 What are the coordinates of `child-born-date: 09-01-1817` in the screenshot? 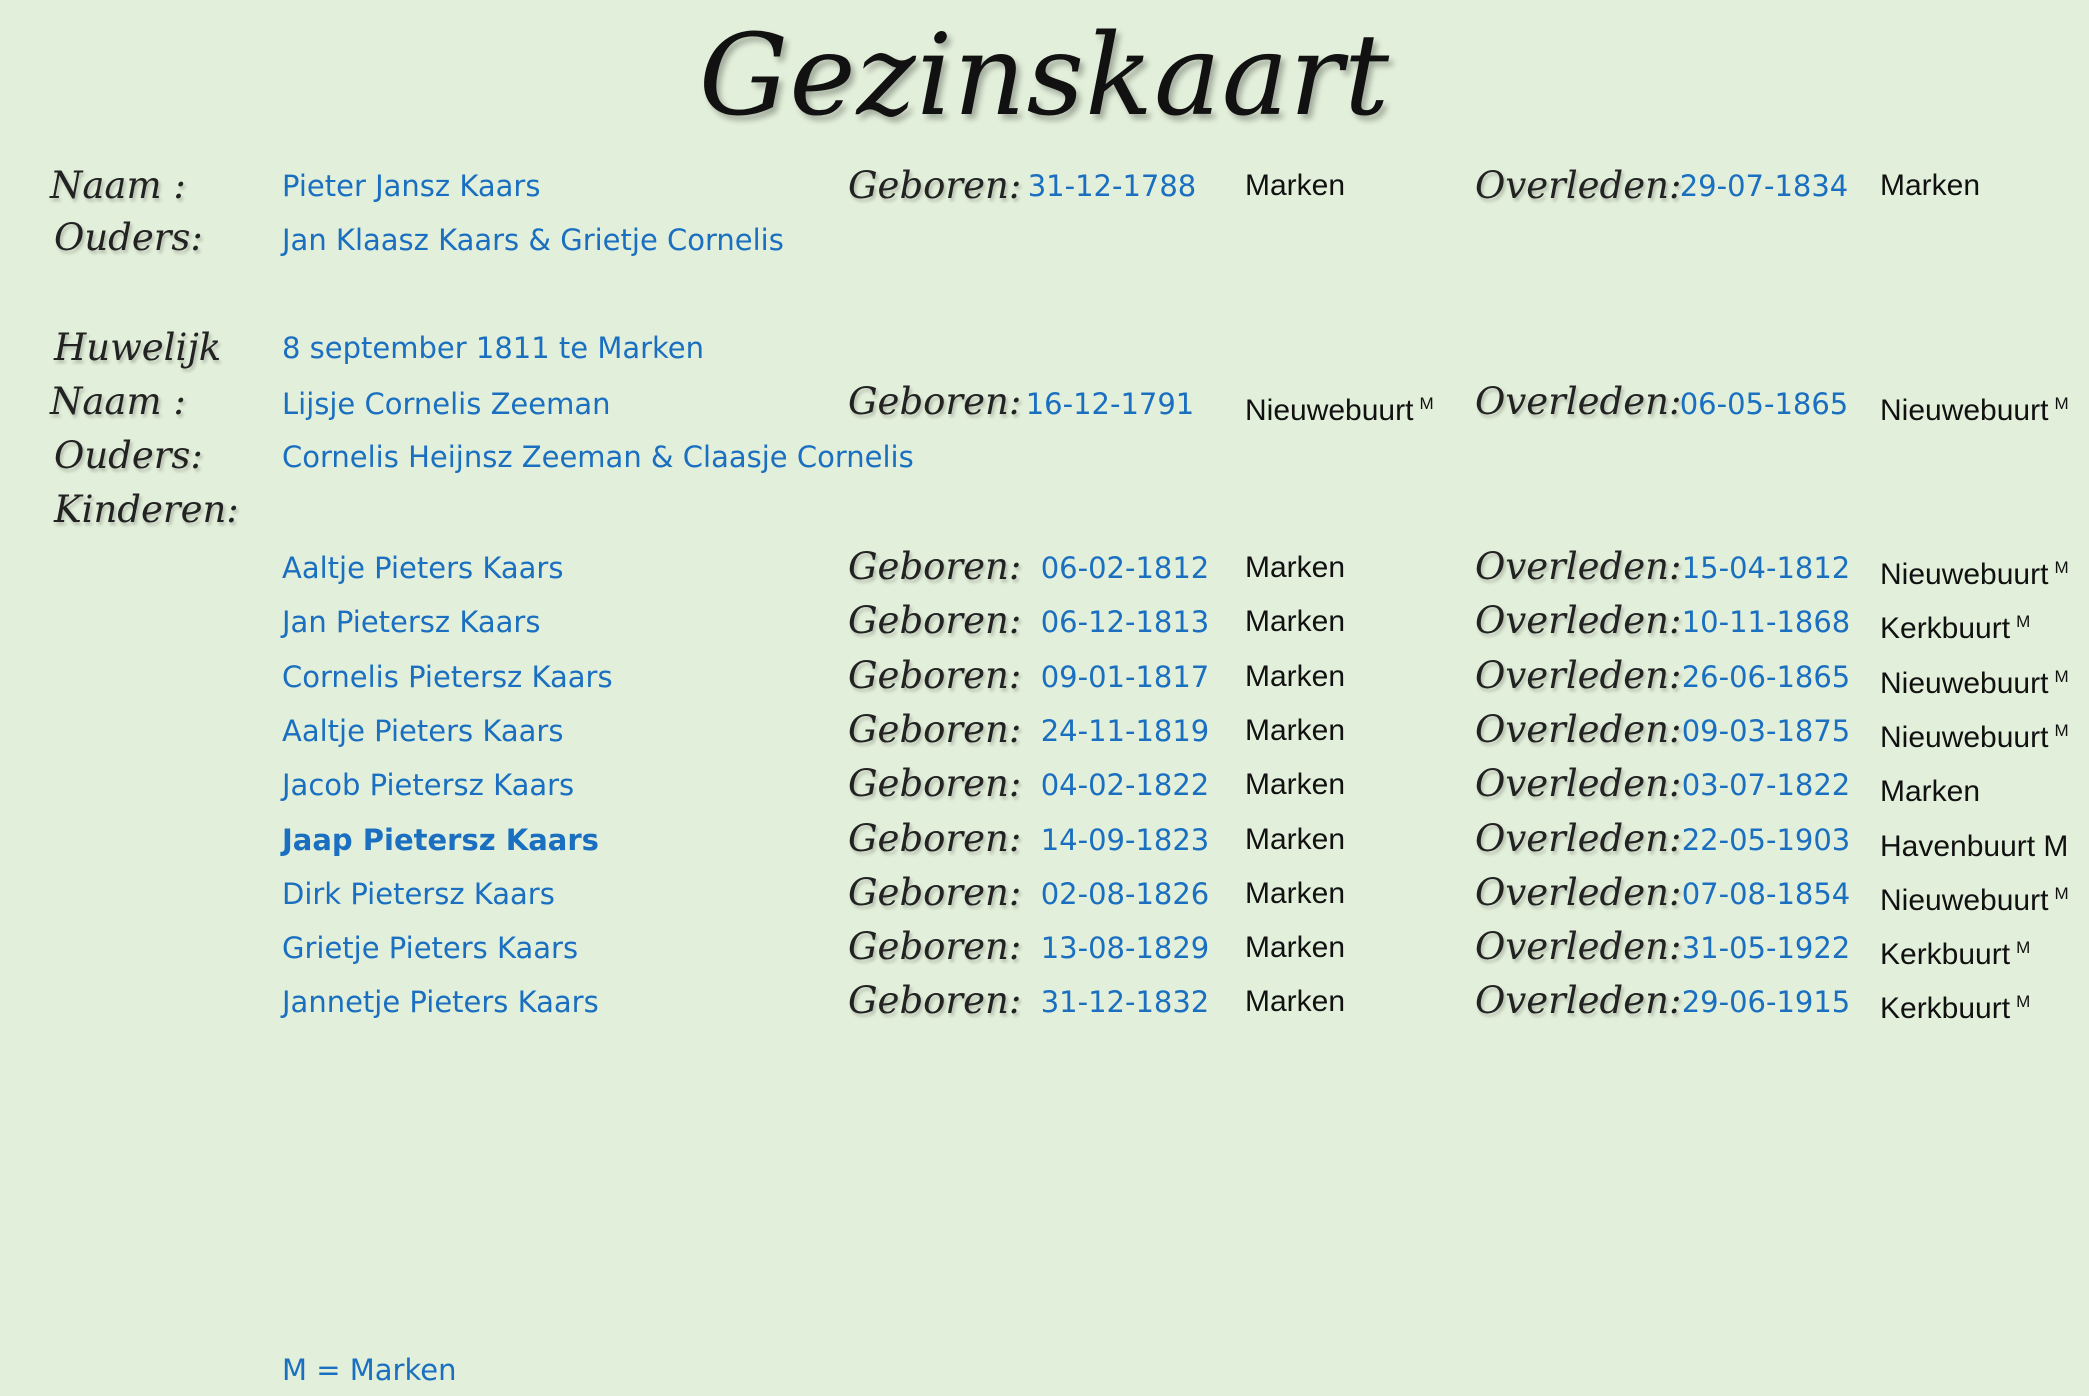 It's located at (1125, 677).